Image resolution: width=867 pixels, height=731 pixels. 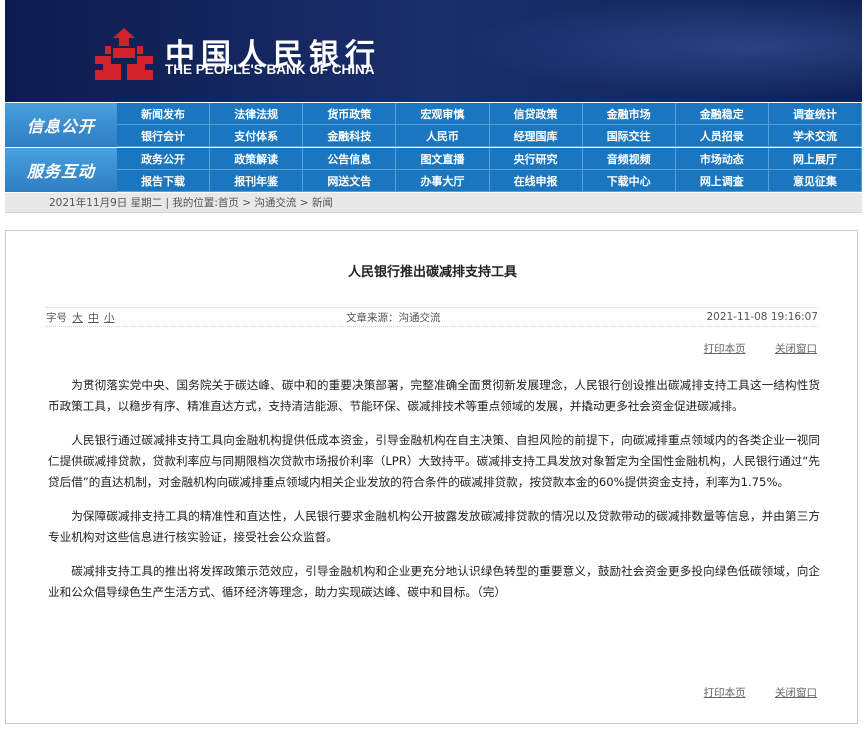 What do you see at coordinates (164, 181) in the screenshot?
I see `nav-item: 报告下载` at bounding box center [164, 181].